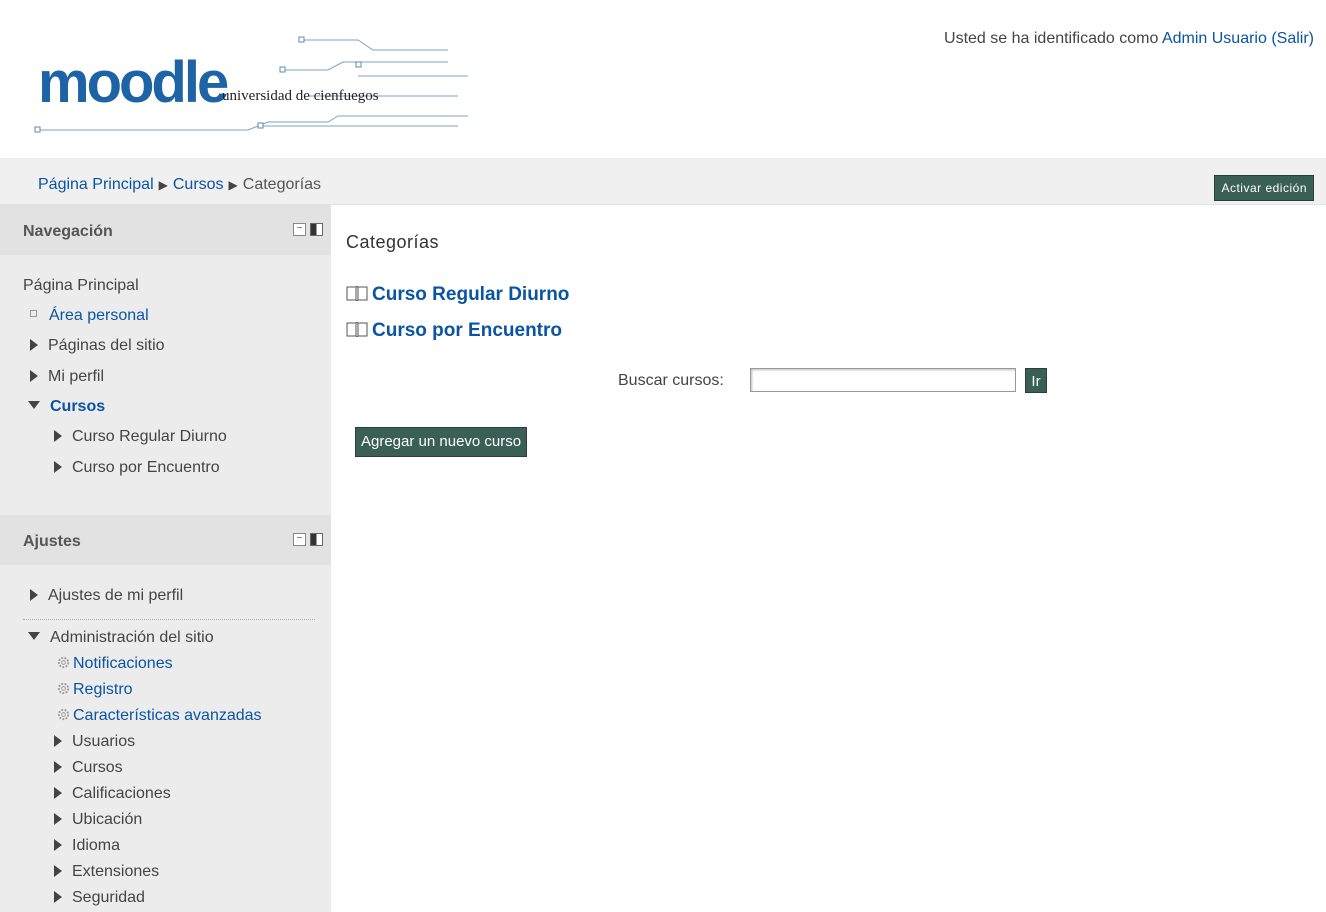  Describe the element at coordinates (108, 897) in the screenshot. I see `settings-item-label: Seguridad` at that location.